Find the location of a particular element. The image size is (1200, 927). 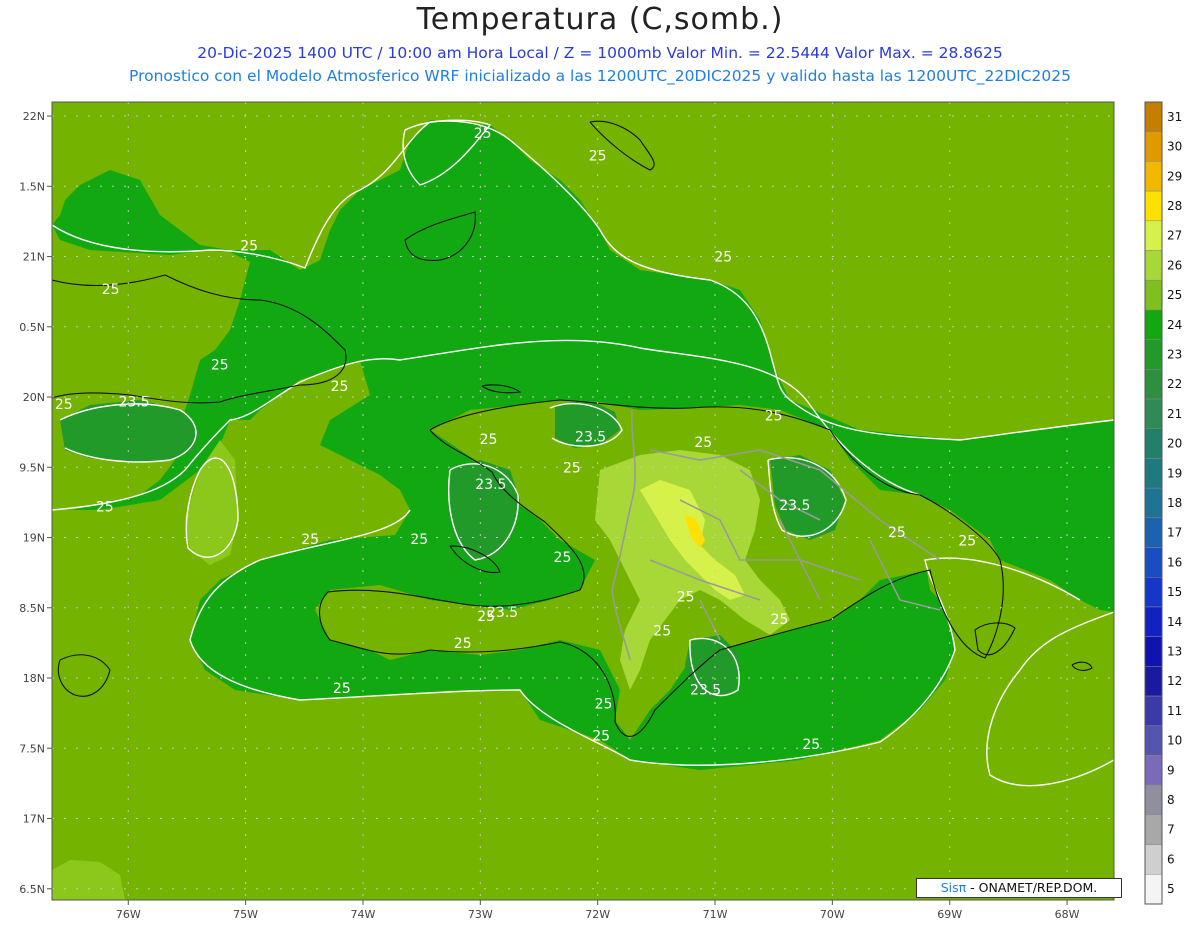

colorbar-label: 19 is located at coordinates (1174, 473).